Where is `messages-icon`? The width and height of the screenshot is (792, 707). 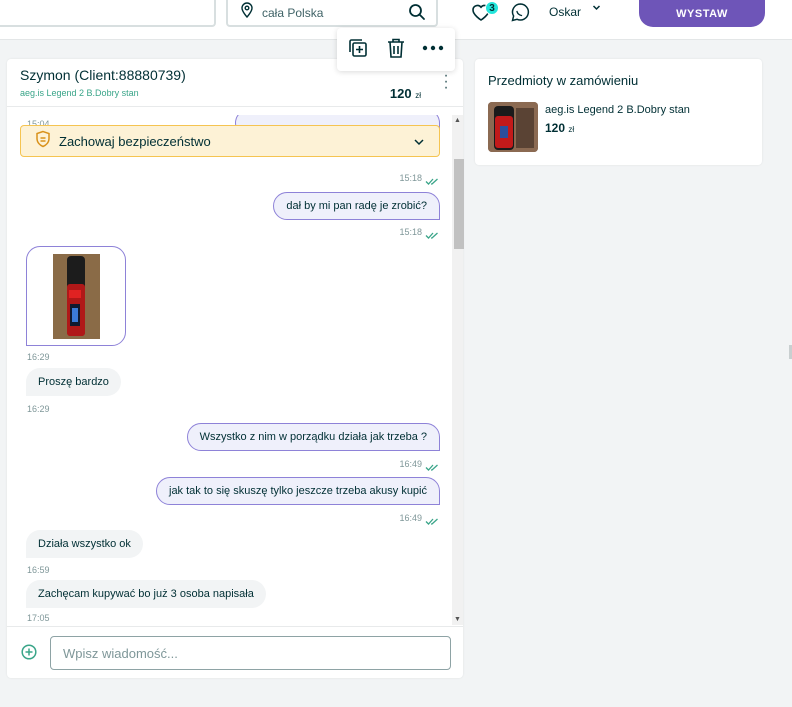 messages-icon is located at coordinates (520, 15).